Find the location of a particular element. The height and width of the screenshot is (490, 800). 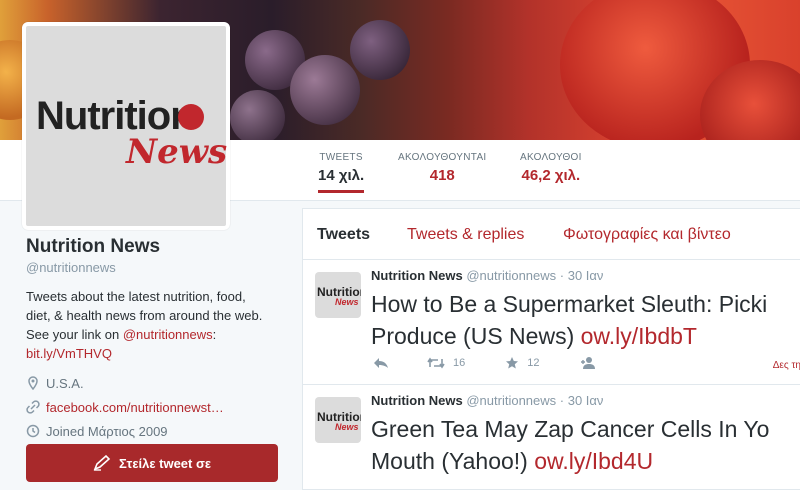

calendar-icon is located at coordinates (33, 431).